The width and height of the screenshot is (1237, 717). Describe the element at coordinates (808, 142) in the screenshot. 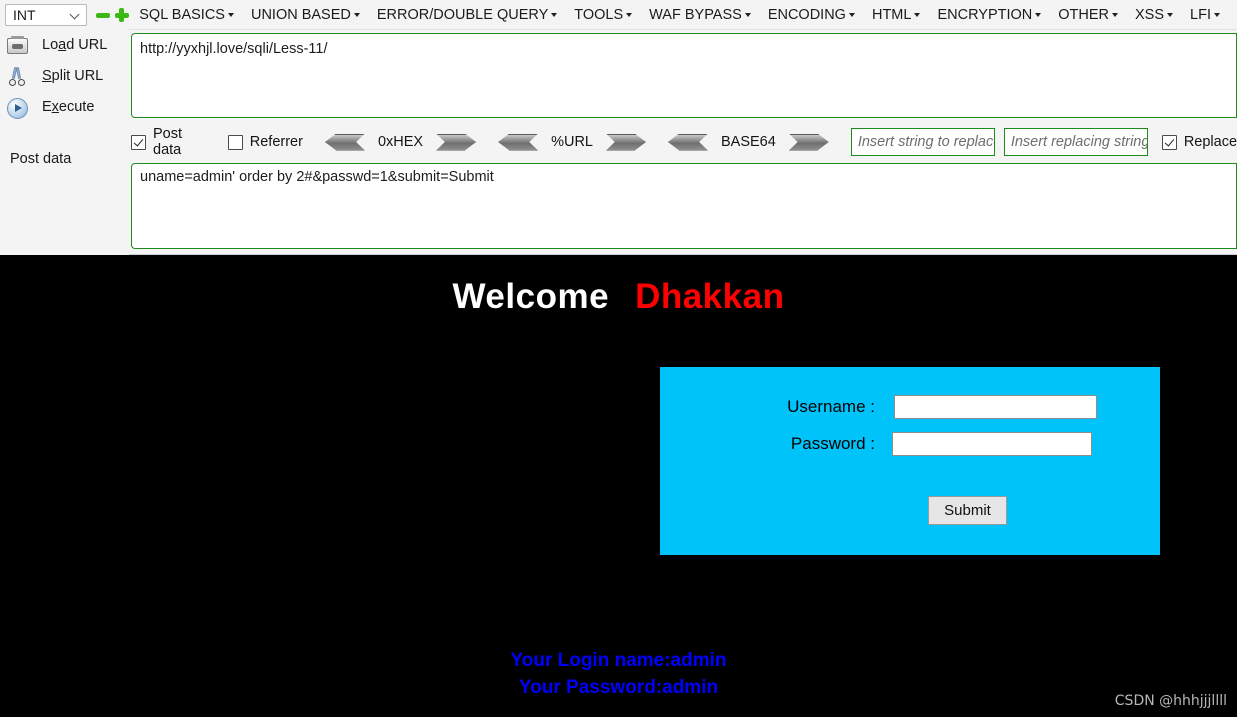

I see `base64-encode-arrow-icon` at that location.